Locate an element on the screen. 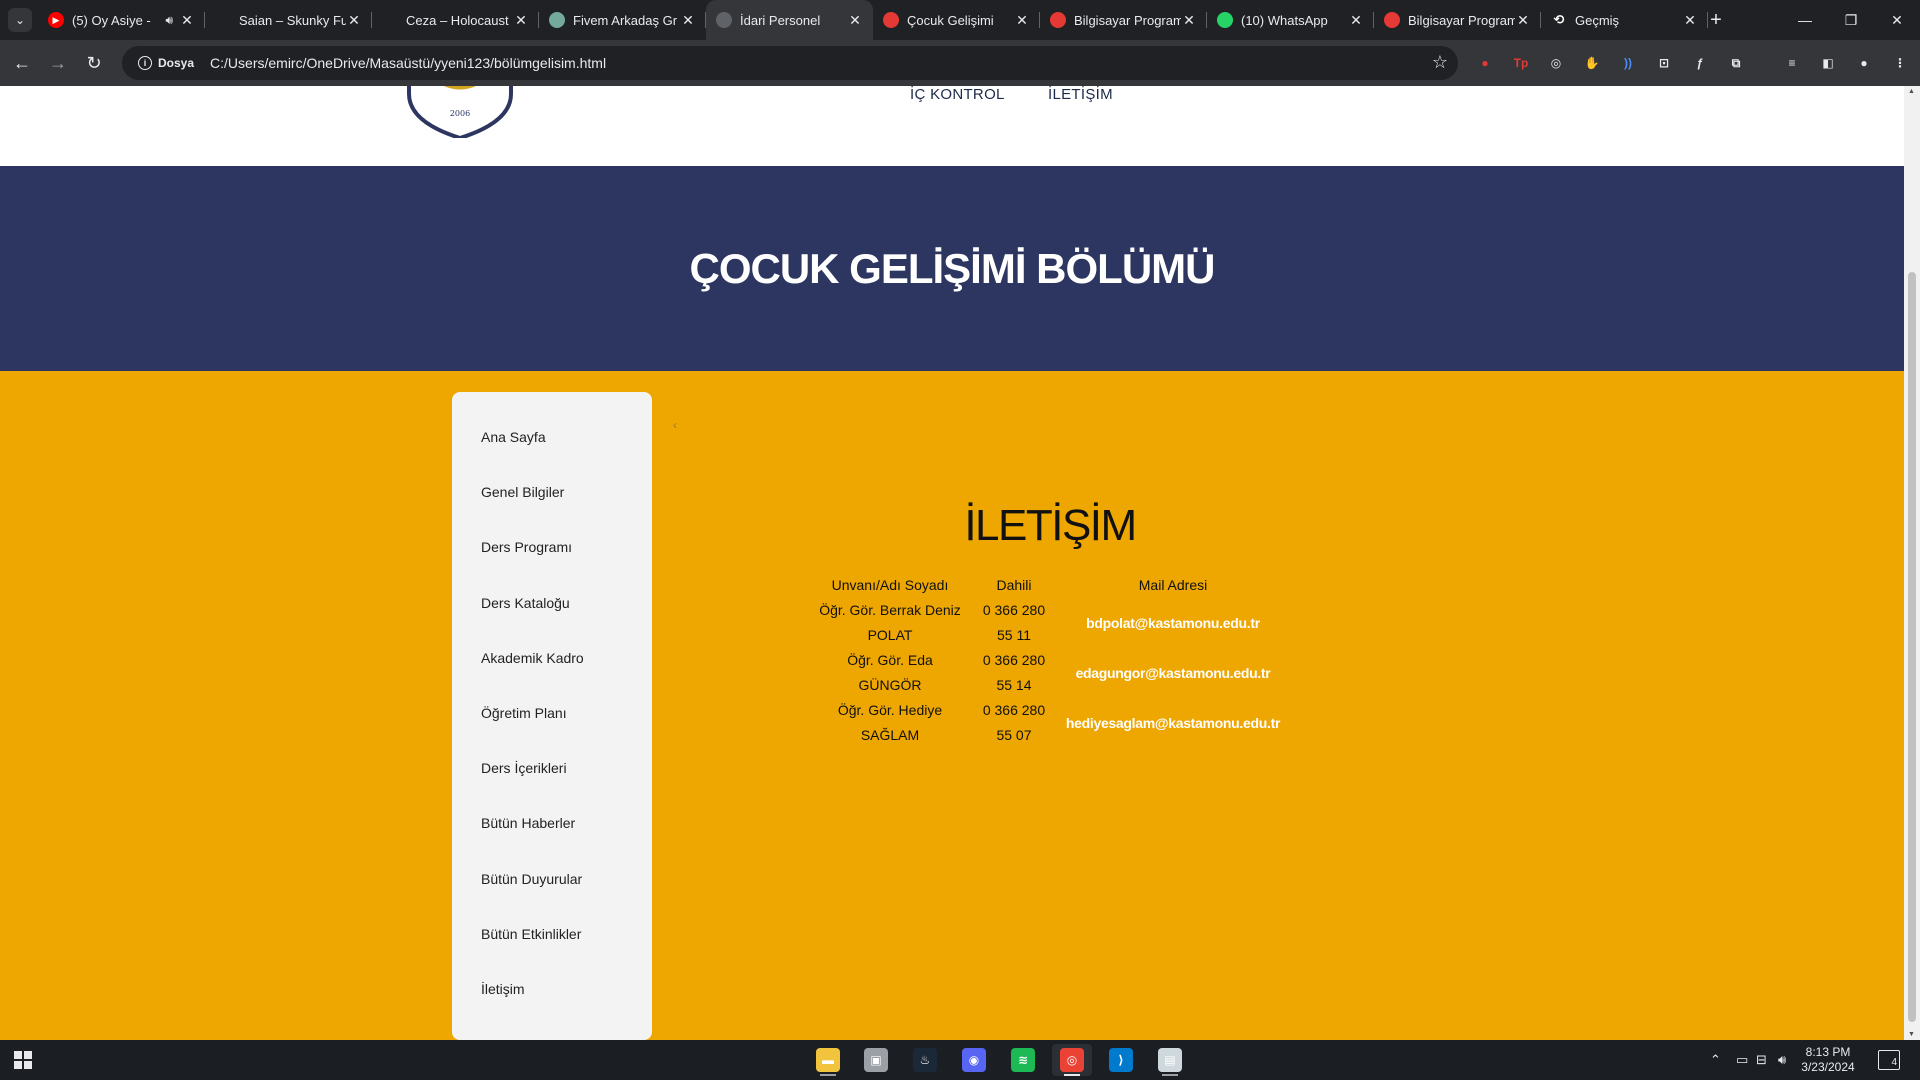 This screenshot has width=1920, height=1080. notification-count: 4 is located at coordinates (1894, 1062).